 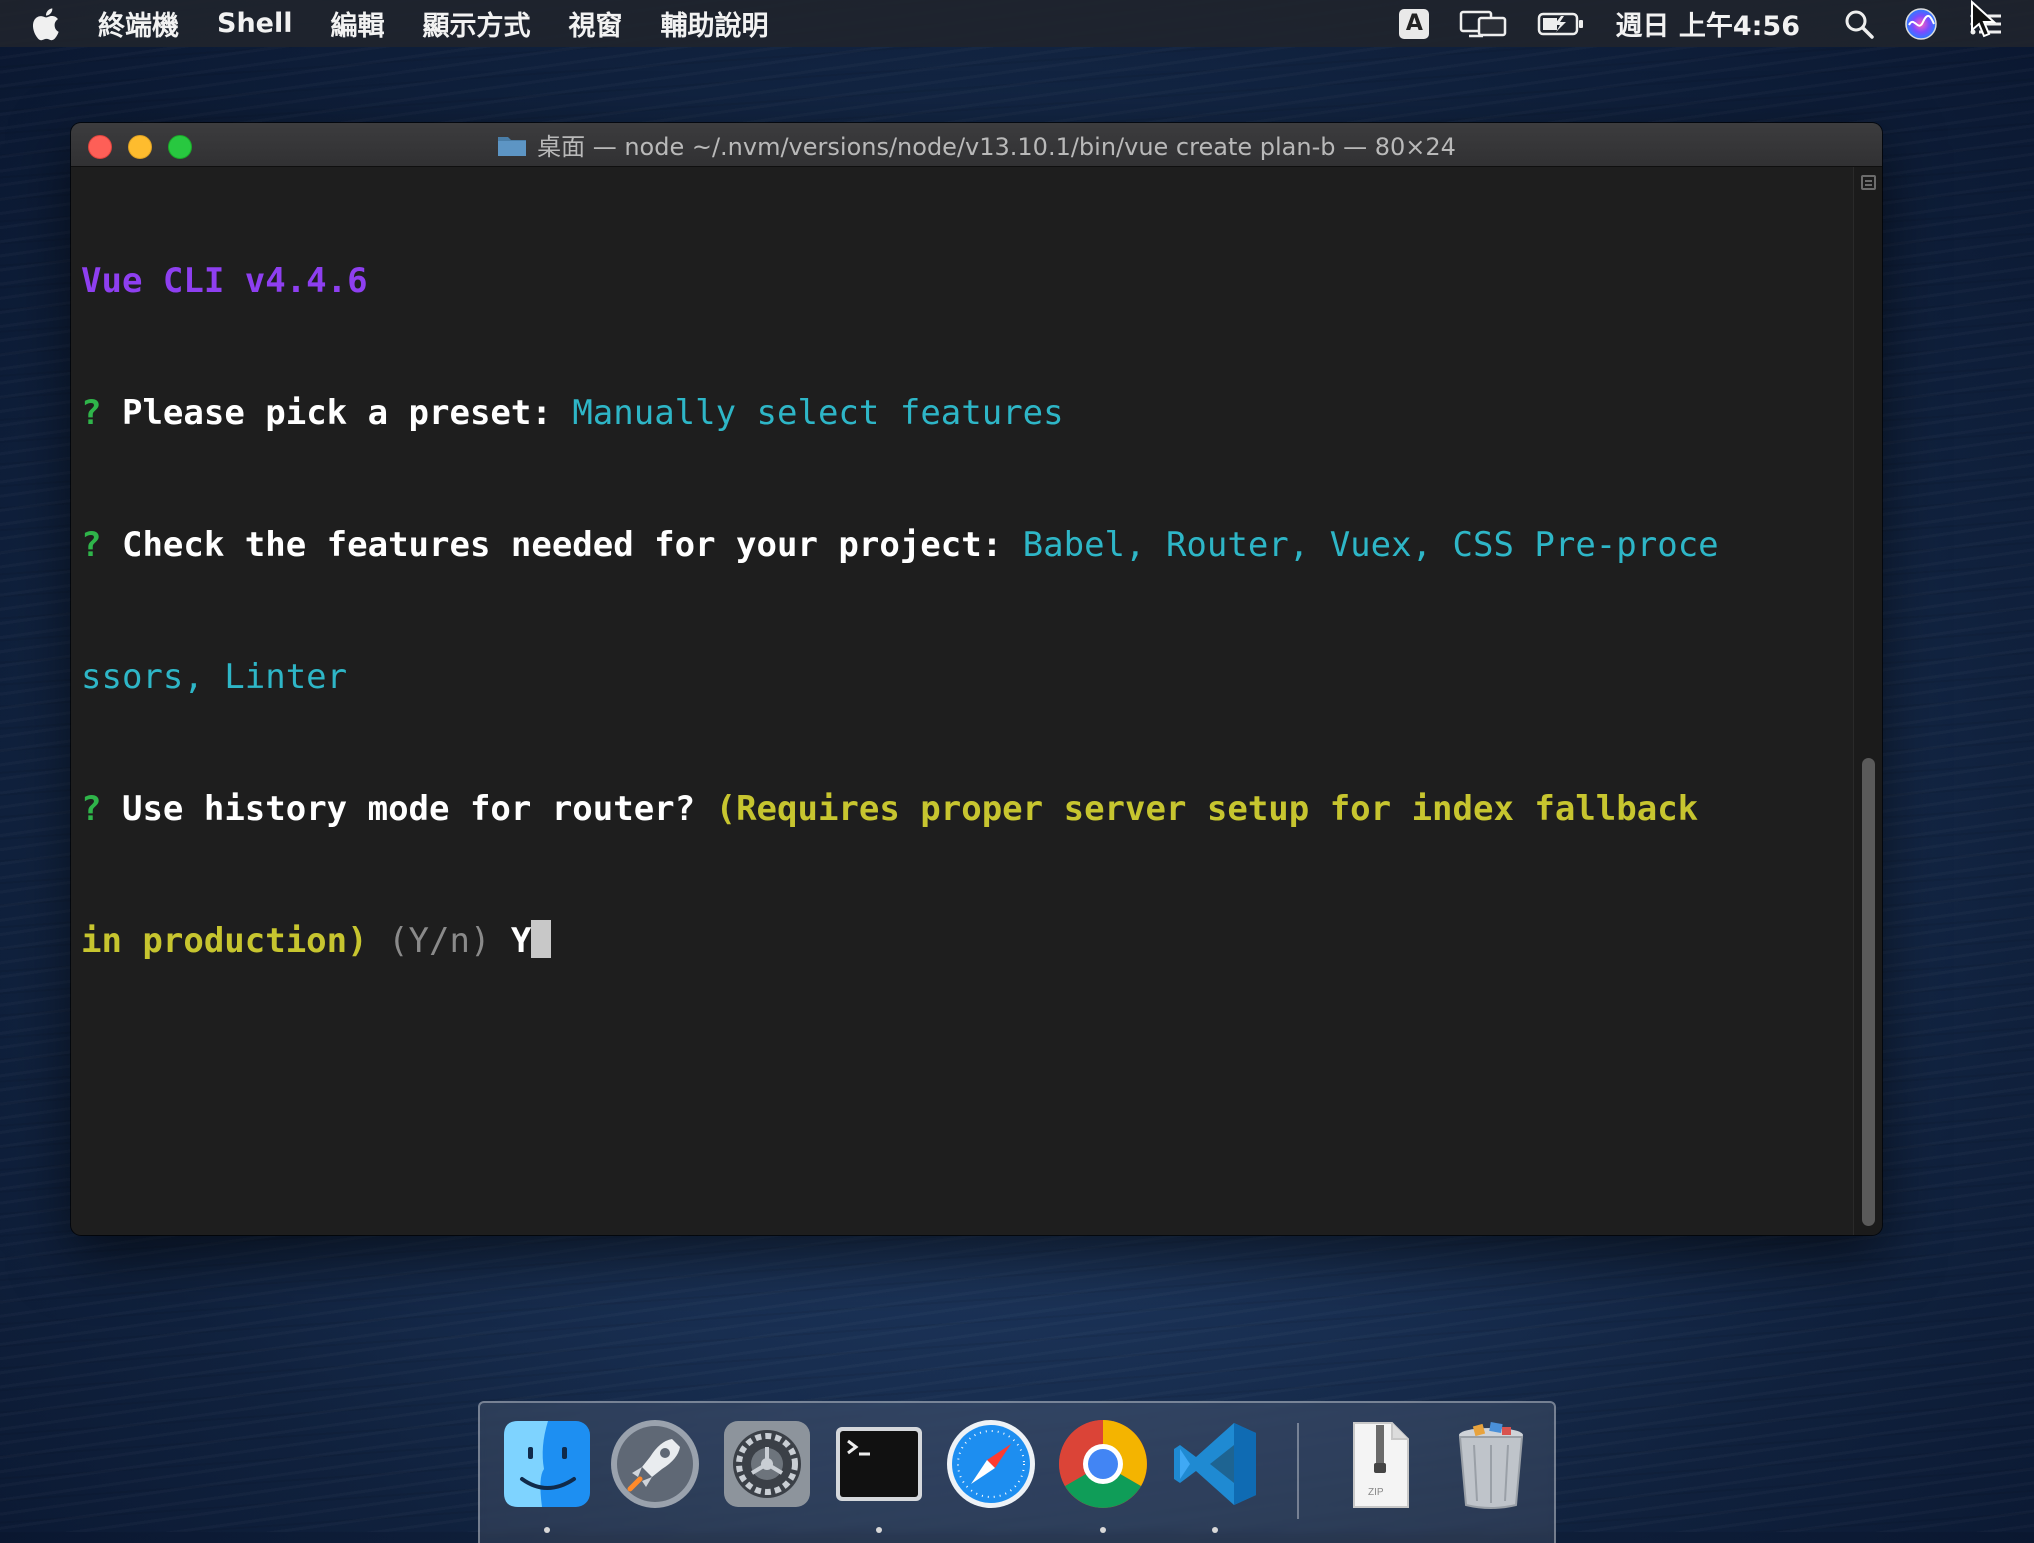 I want to click on display-mirror-icon, so click(x=1483, y=24).